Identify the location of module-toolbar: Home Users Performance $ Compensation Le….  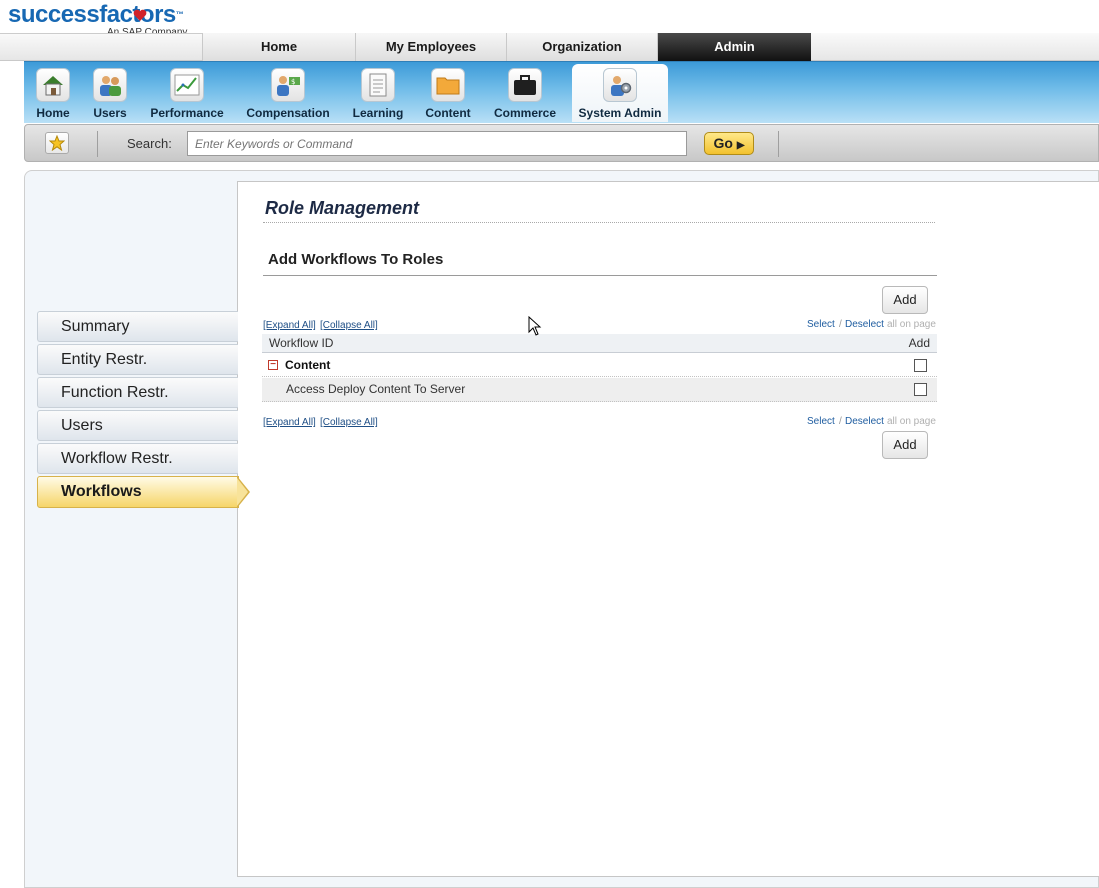
(561, 92).